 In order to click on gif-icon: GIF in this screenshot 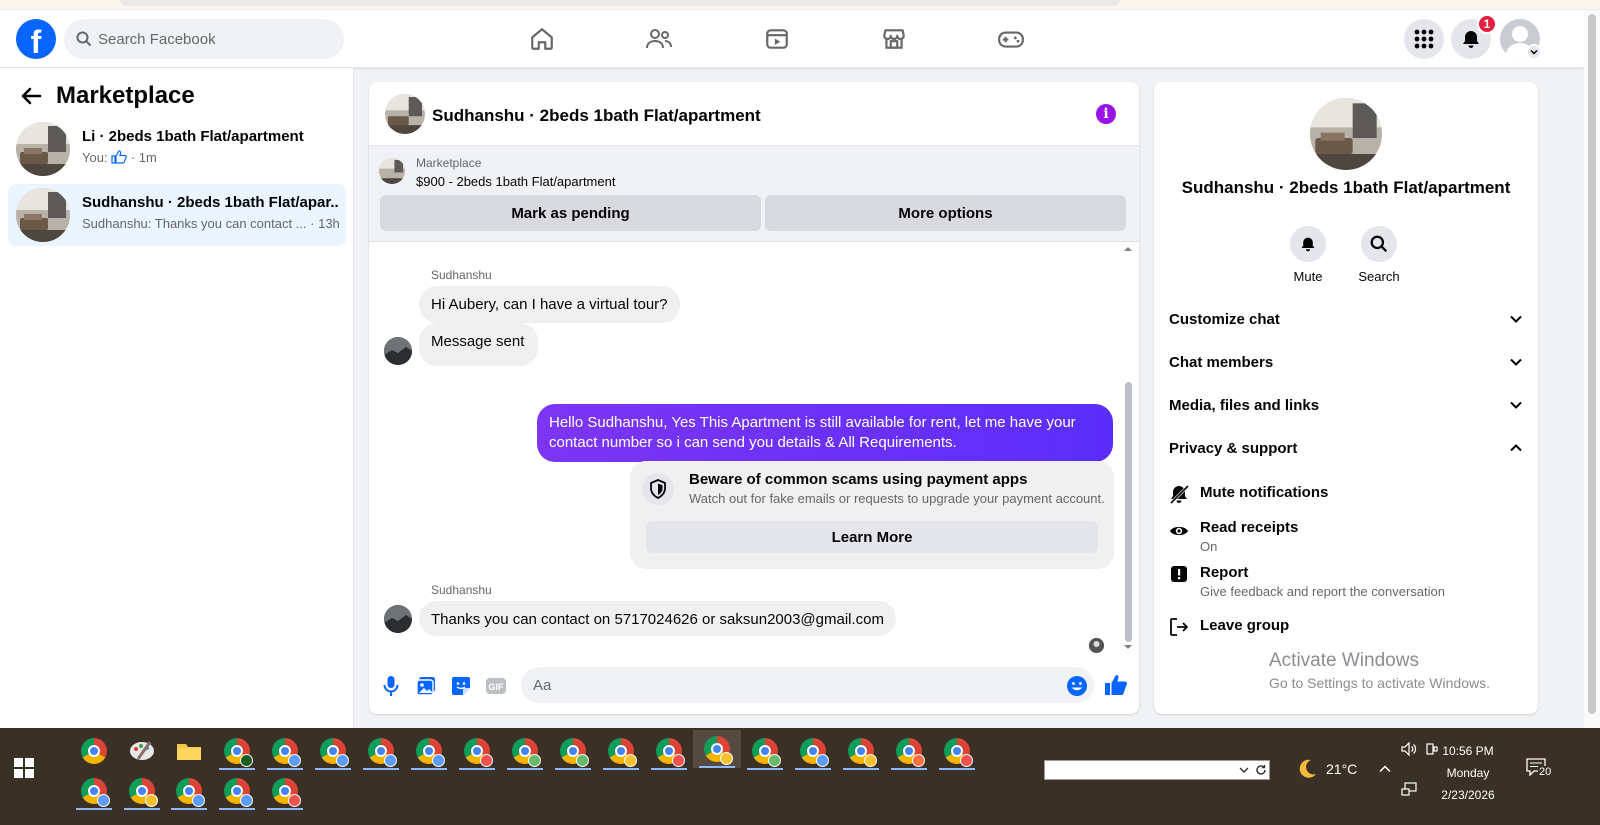, I will do `click(496, 686)`.